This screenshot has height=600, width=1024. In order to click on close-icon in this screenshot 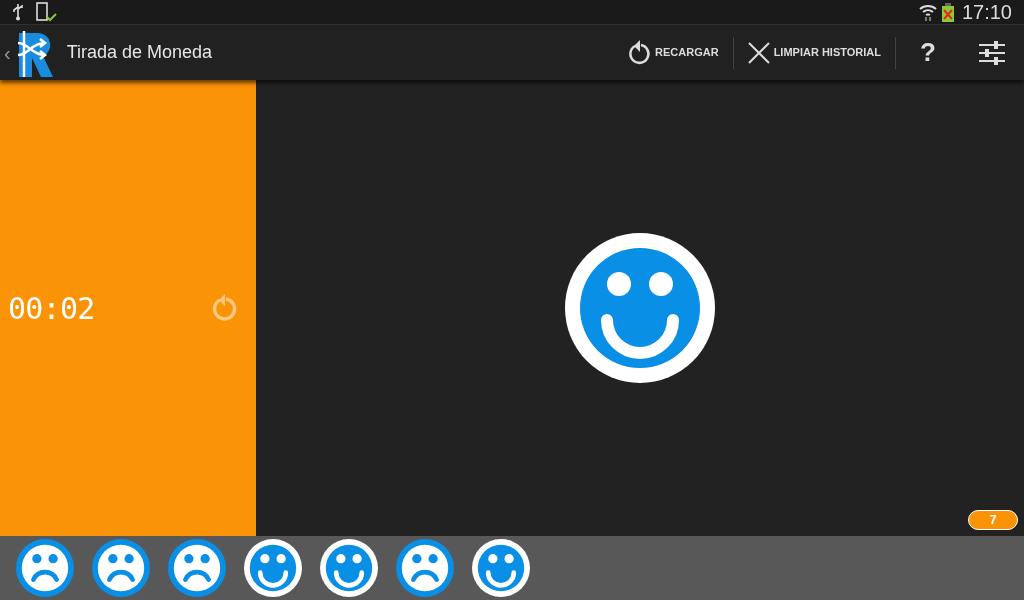, I will do `click(758, 52)`.